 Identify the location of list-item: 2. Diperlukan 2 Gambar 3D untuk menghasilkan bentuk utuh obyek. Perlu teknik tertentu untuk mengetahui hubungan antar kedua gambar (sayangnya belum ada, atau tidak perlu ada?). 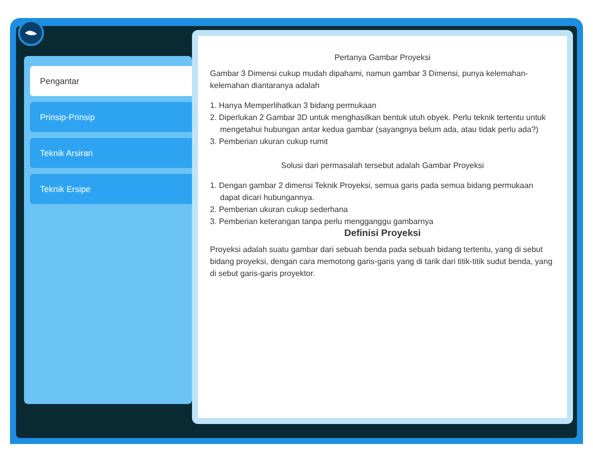
(378, 124).